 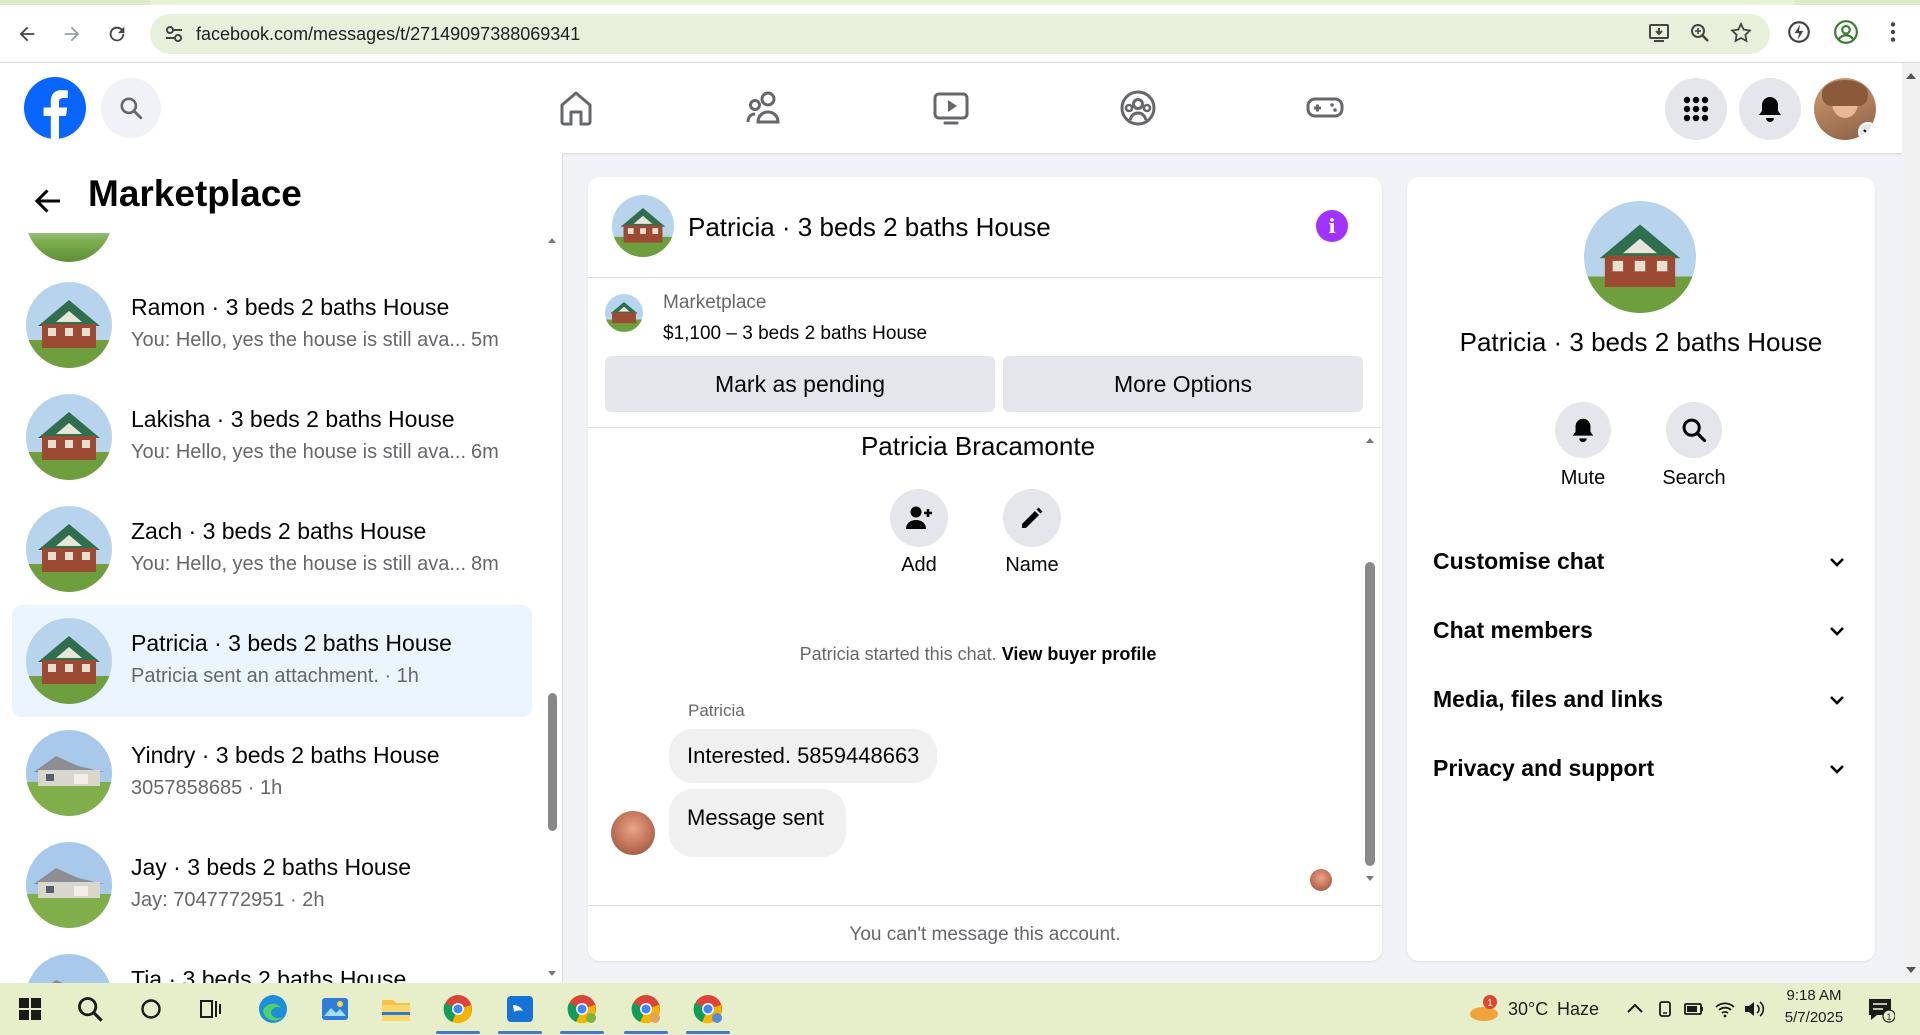 I want to click on conversation-list-scrollbar, so click(x=552, y=762).